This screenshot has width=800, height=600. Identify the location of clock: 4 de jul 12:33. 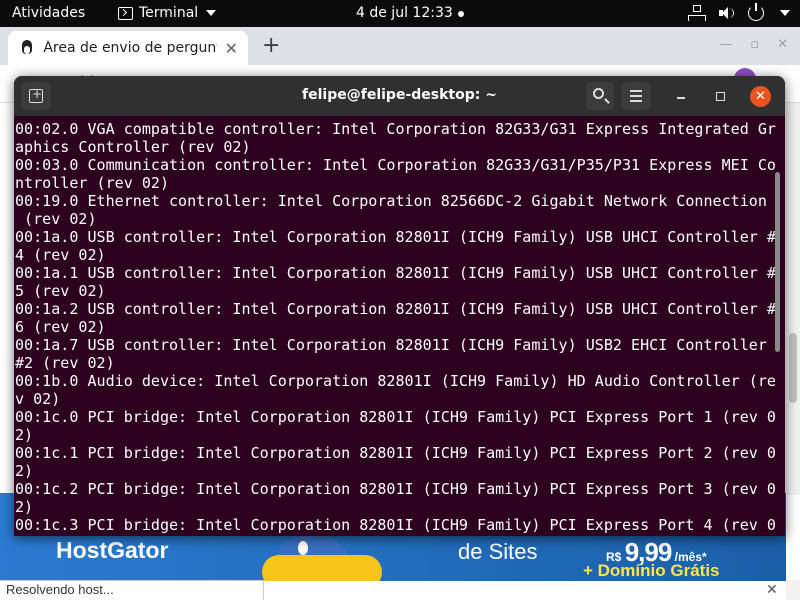
(404, 13).